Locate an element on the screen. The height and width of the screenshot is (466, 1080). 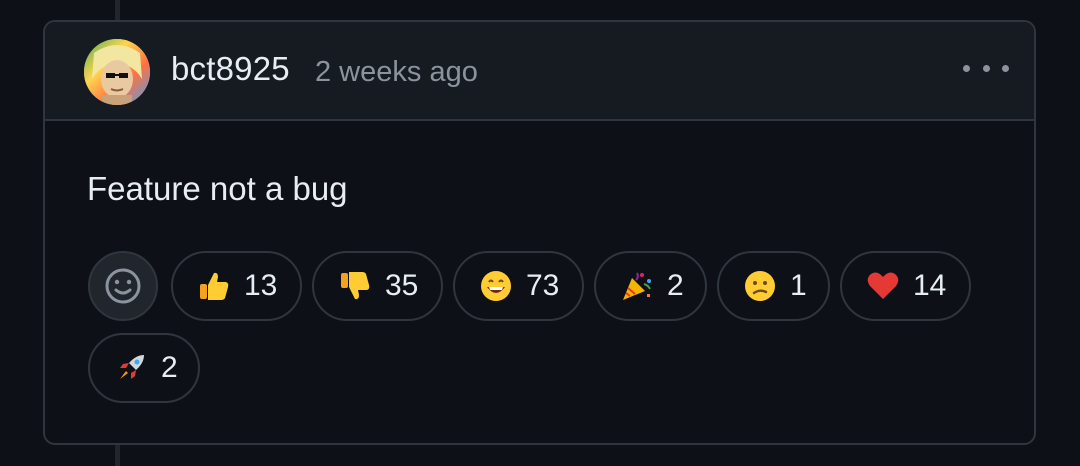
add-reaction-button is located at coordinates (123, 286).